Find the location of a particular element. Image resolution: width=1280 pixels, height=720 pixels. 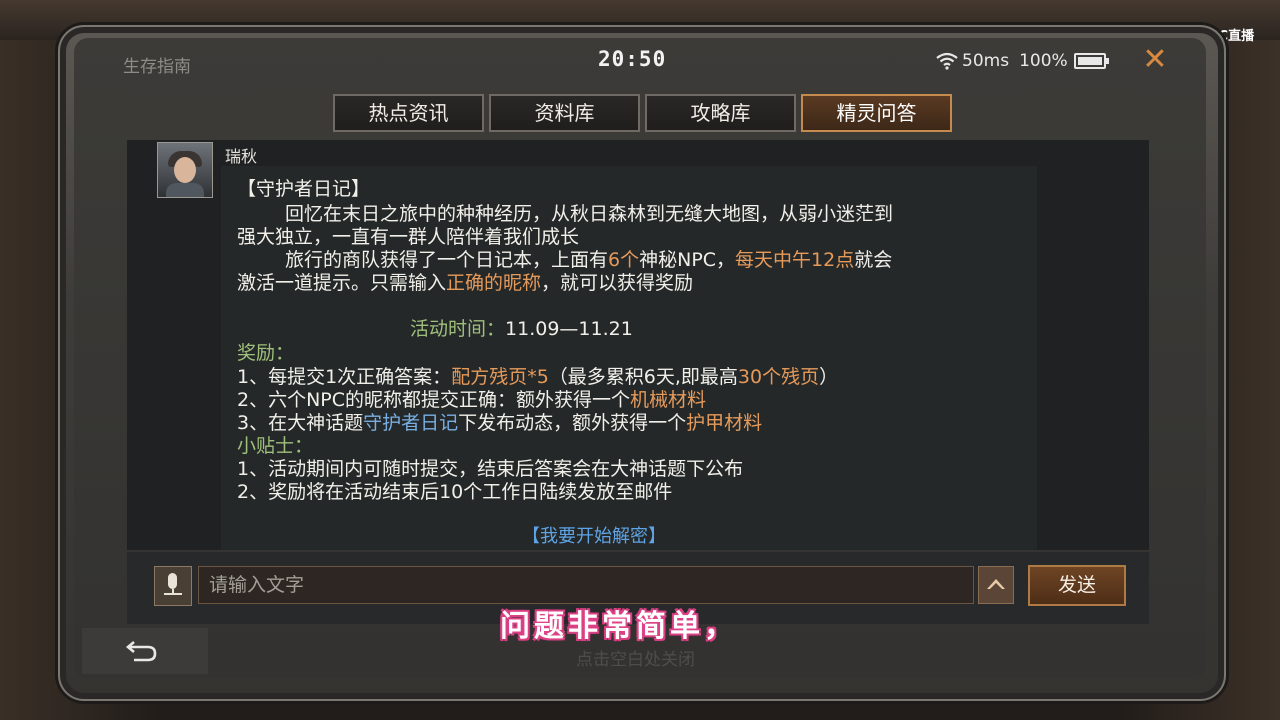

tip-item-2: 2、奖励将在活动结束后10个工作日陆续发放至邮件 is located at coordinates (455, 492).